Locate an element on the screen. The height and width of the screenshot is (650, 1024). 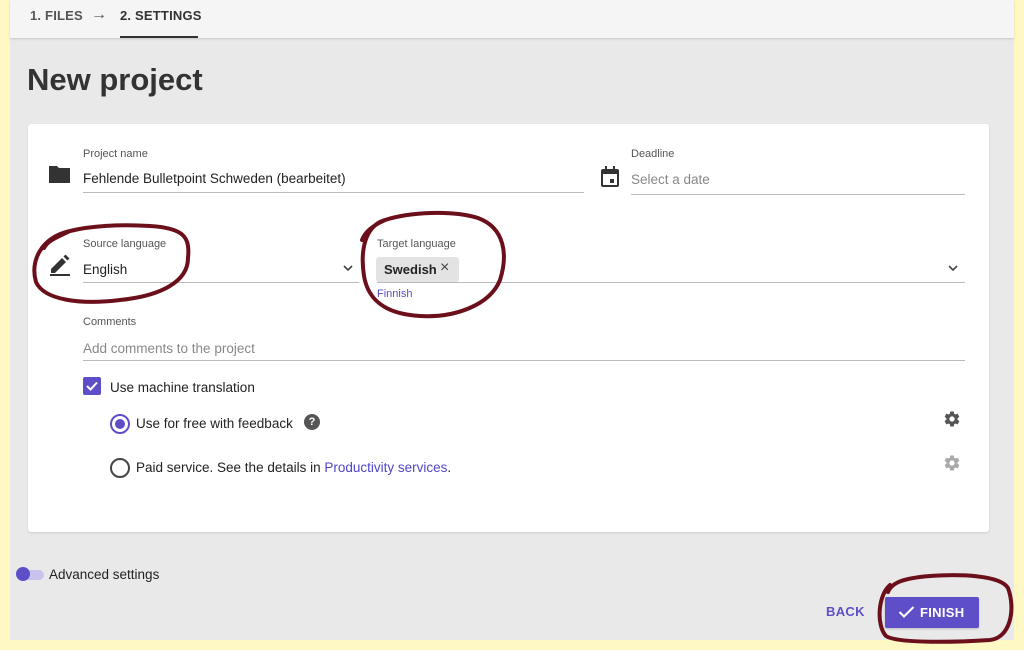
advanced-settings-toggle is located at coordinates (23, 574).